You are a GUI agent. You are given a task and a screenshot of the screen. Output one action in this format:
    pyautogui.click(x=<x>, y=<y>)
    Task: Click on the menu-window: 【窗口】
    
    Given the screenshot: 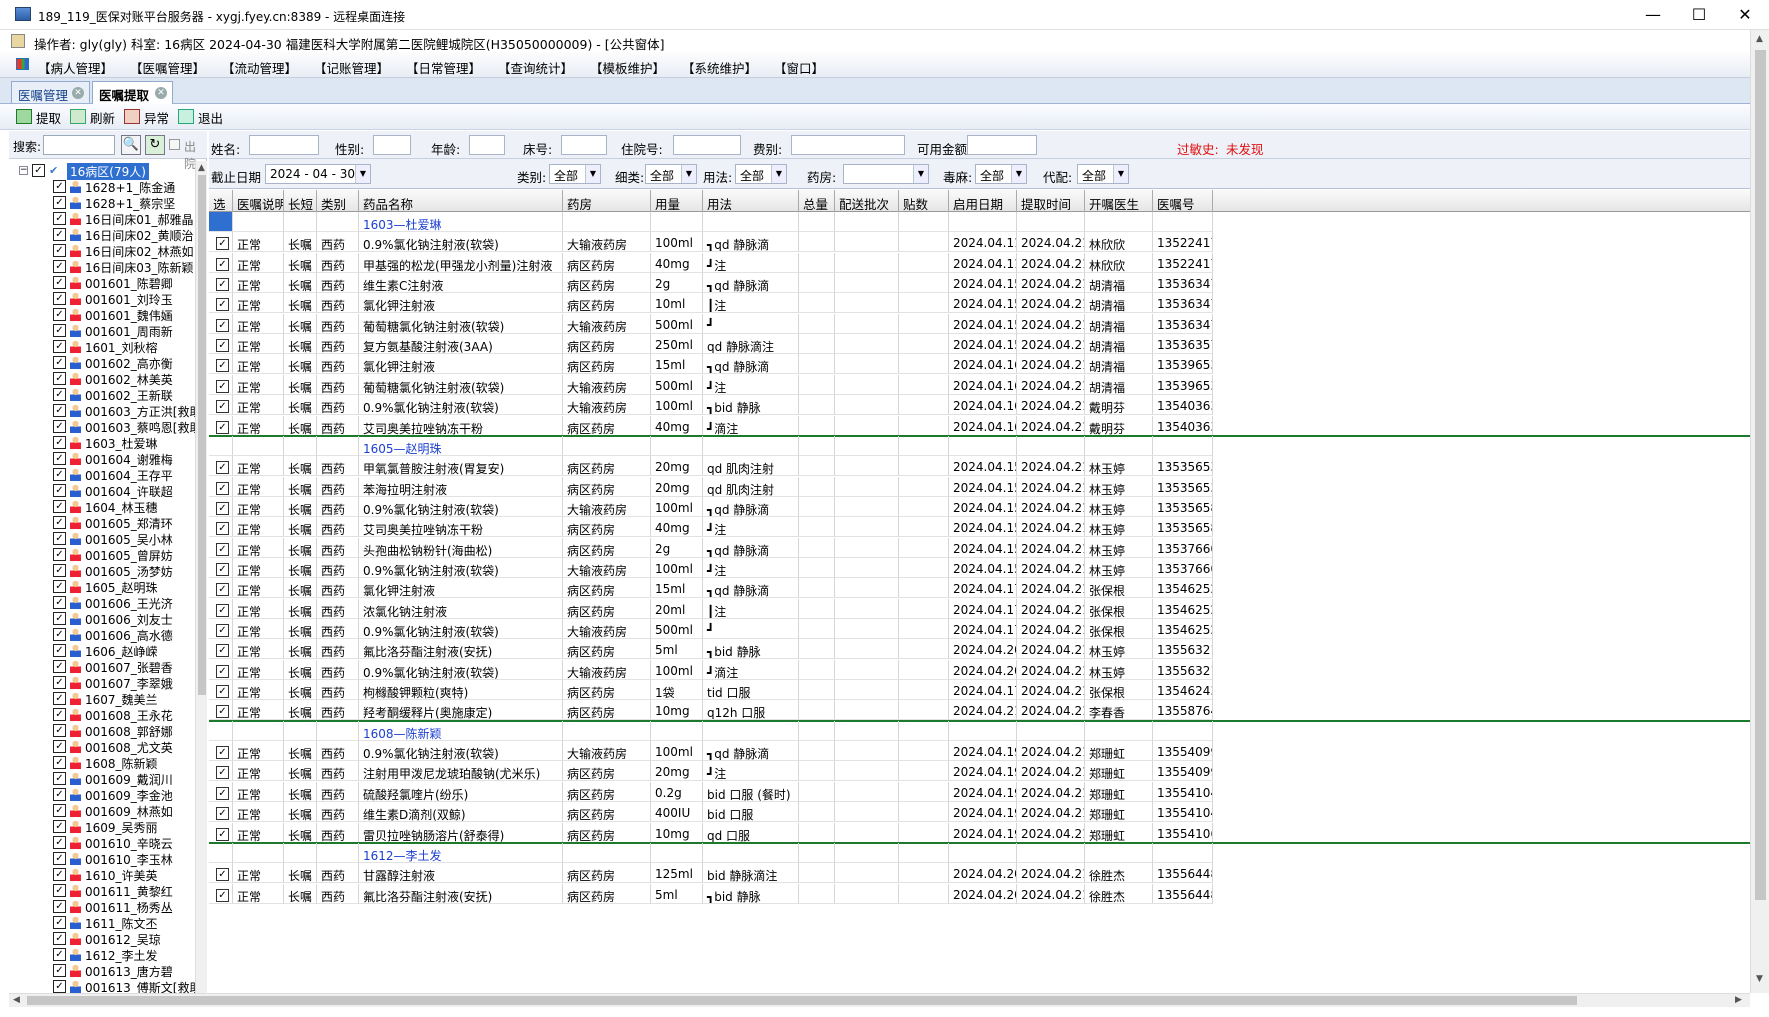 What is the action you would take?
    pyautogui.click(x=799, y=67)
    